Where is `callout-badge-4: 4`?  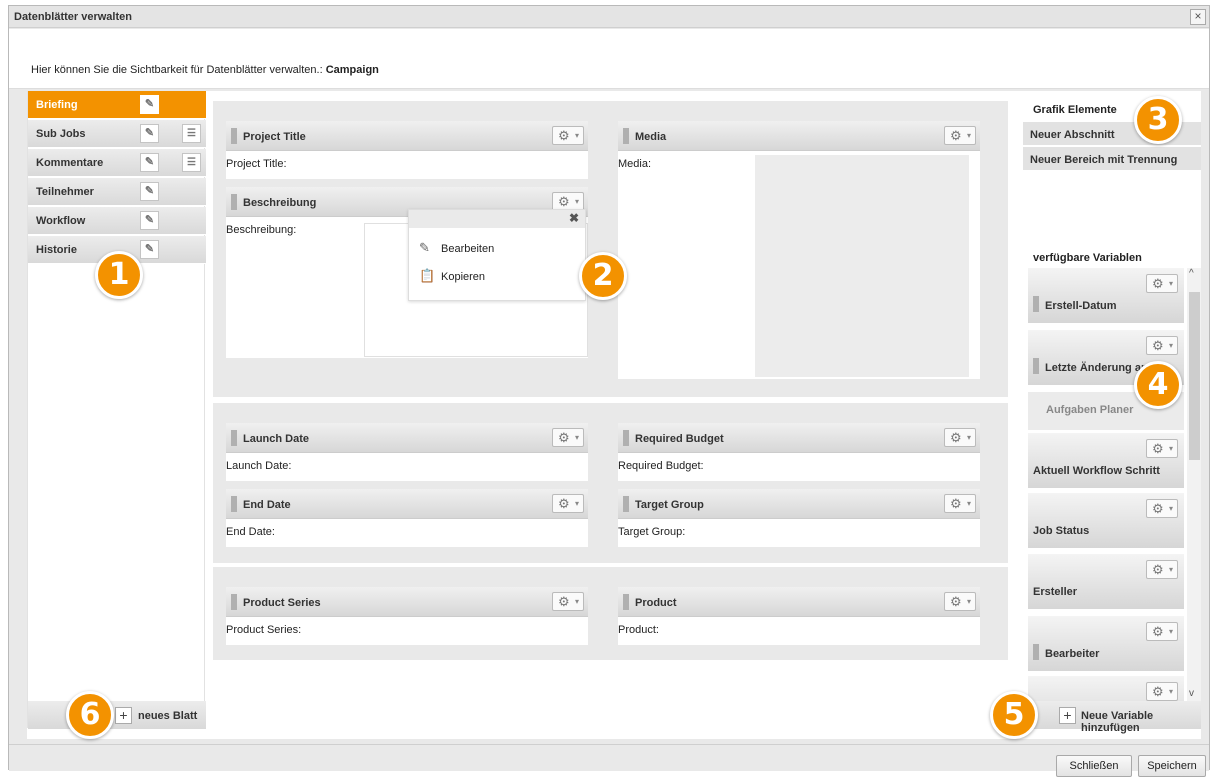
callout-badge-4: 4 is located at coordinates (1158, 385).